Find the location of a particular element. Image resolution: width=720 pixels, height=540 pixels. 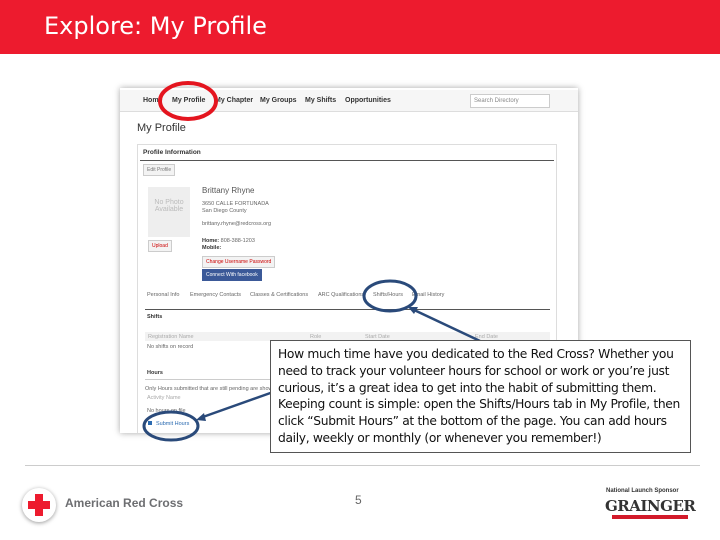

arrow-to-submit-hours is located at coordinates (238, 404).